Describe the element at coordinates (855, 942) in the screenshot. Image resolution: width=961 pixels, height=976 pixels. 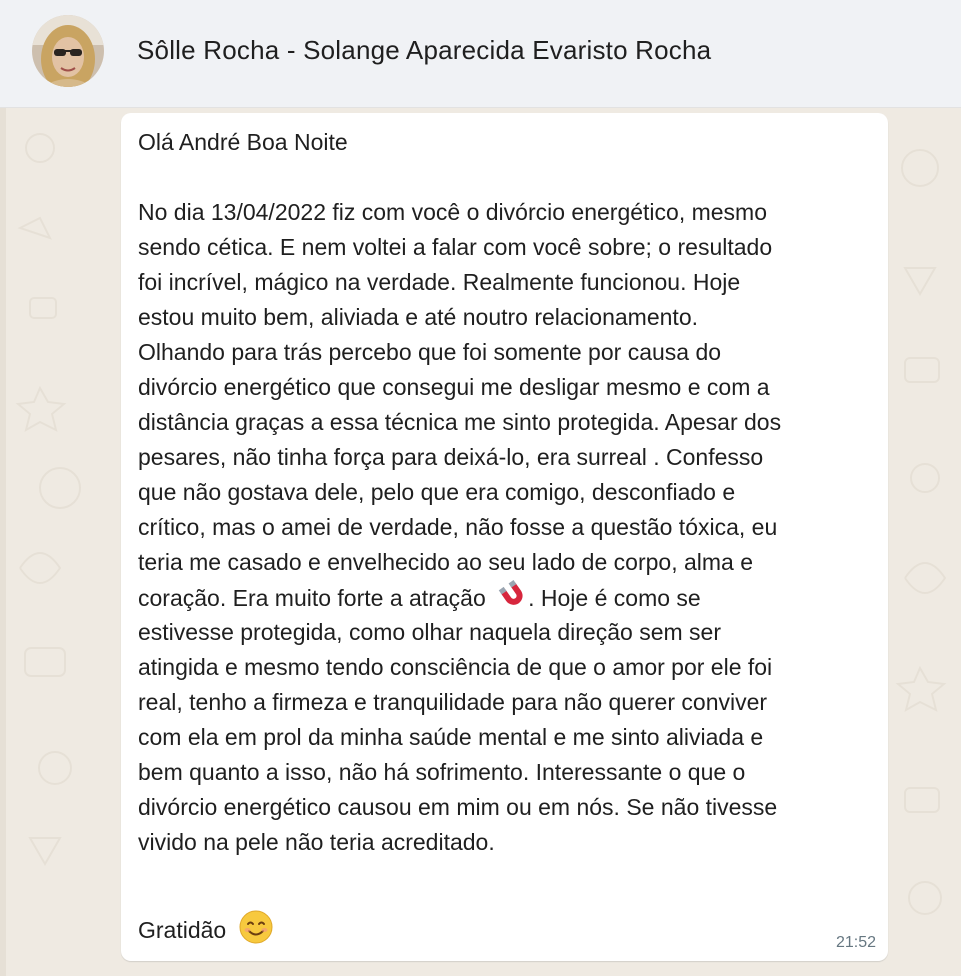
I see `message-timestamp: 21:52` at that location.